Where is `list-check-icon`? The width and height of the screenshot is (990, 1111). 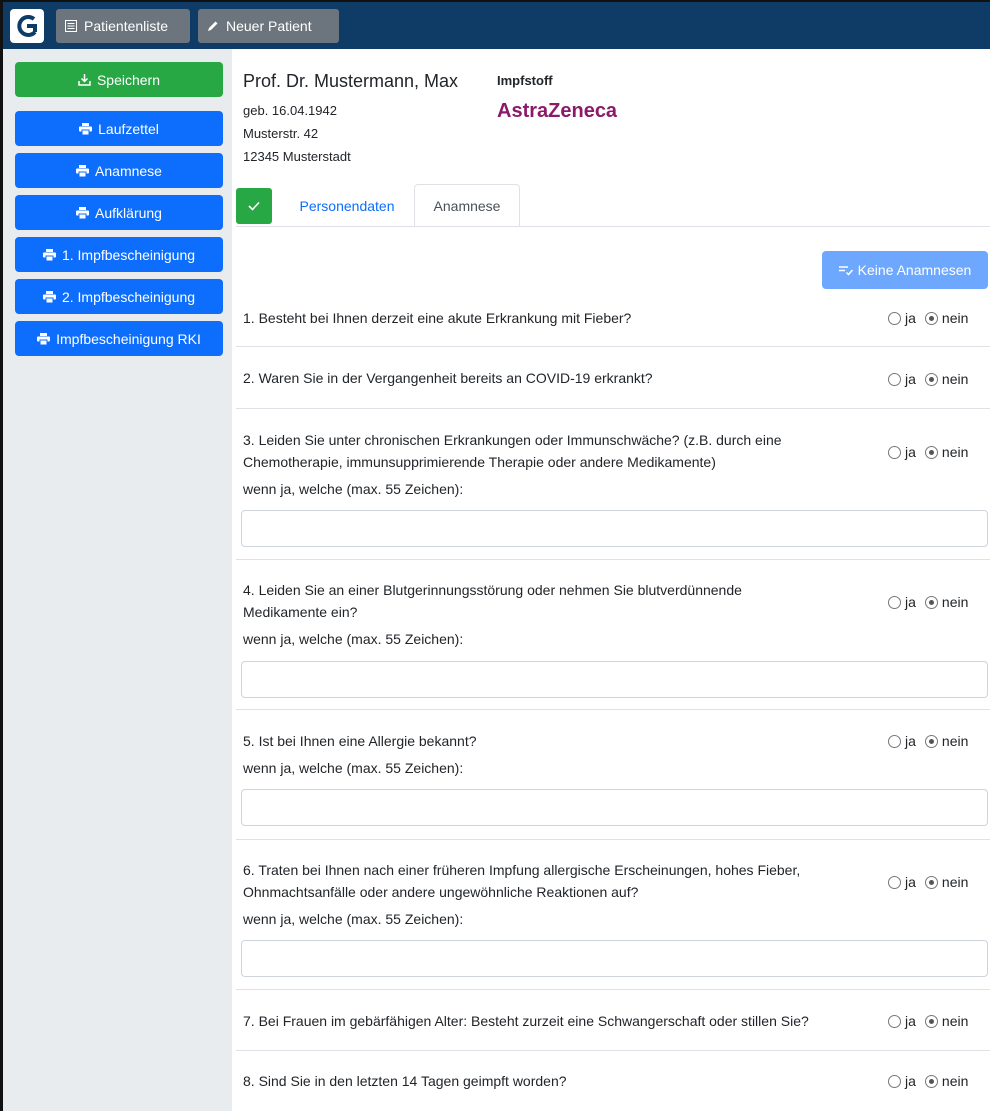
list-check-icon is located at coordinates (845, 270).